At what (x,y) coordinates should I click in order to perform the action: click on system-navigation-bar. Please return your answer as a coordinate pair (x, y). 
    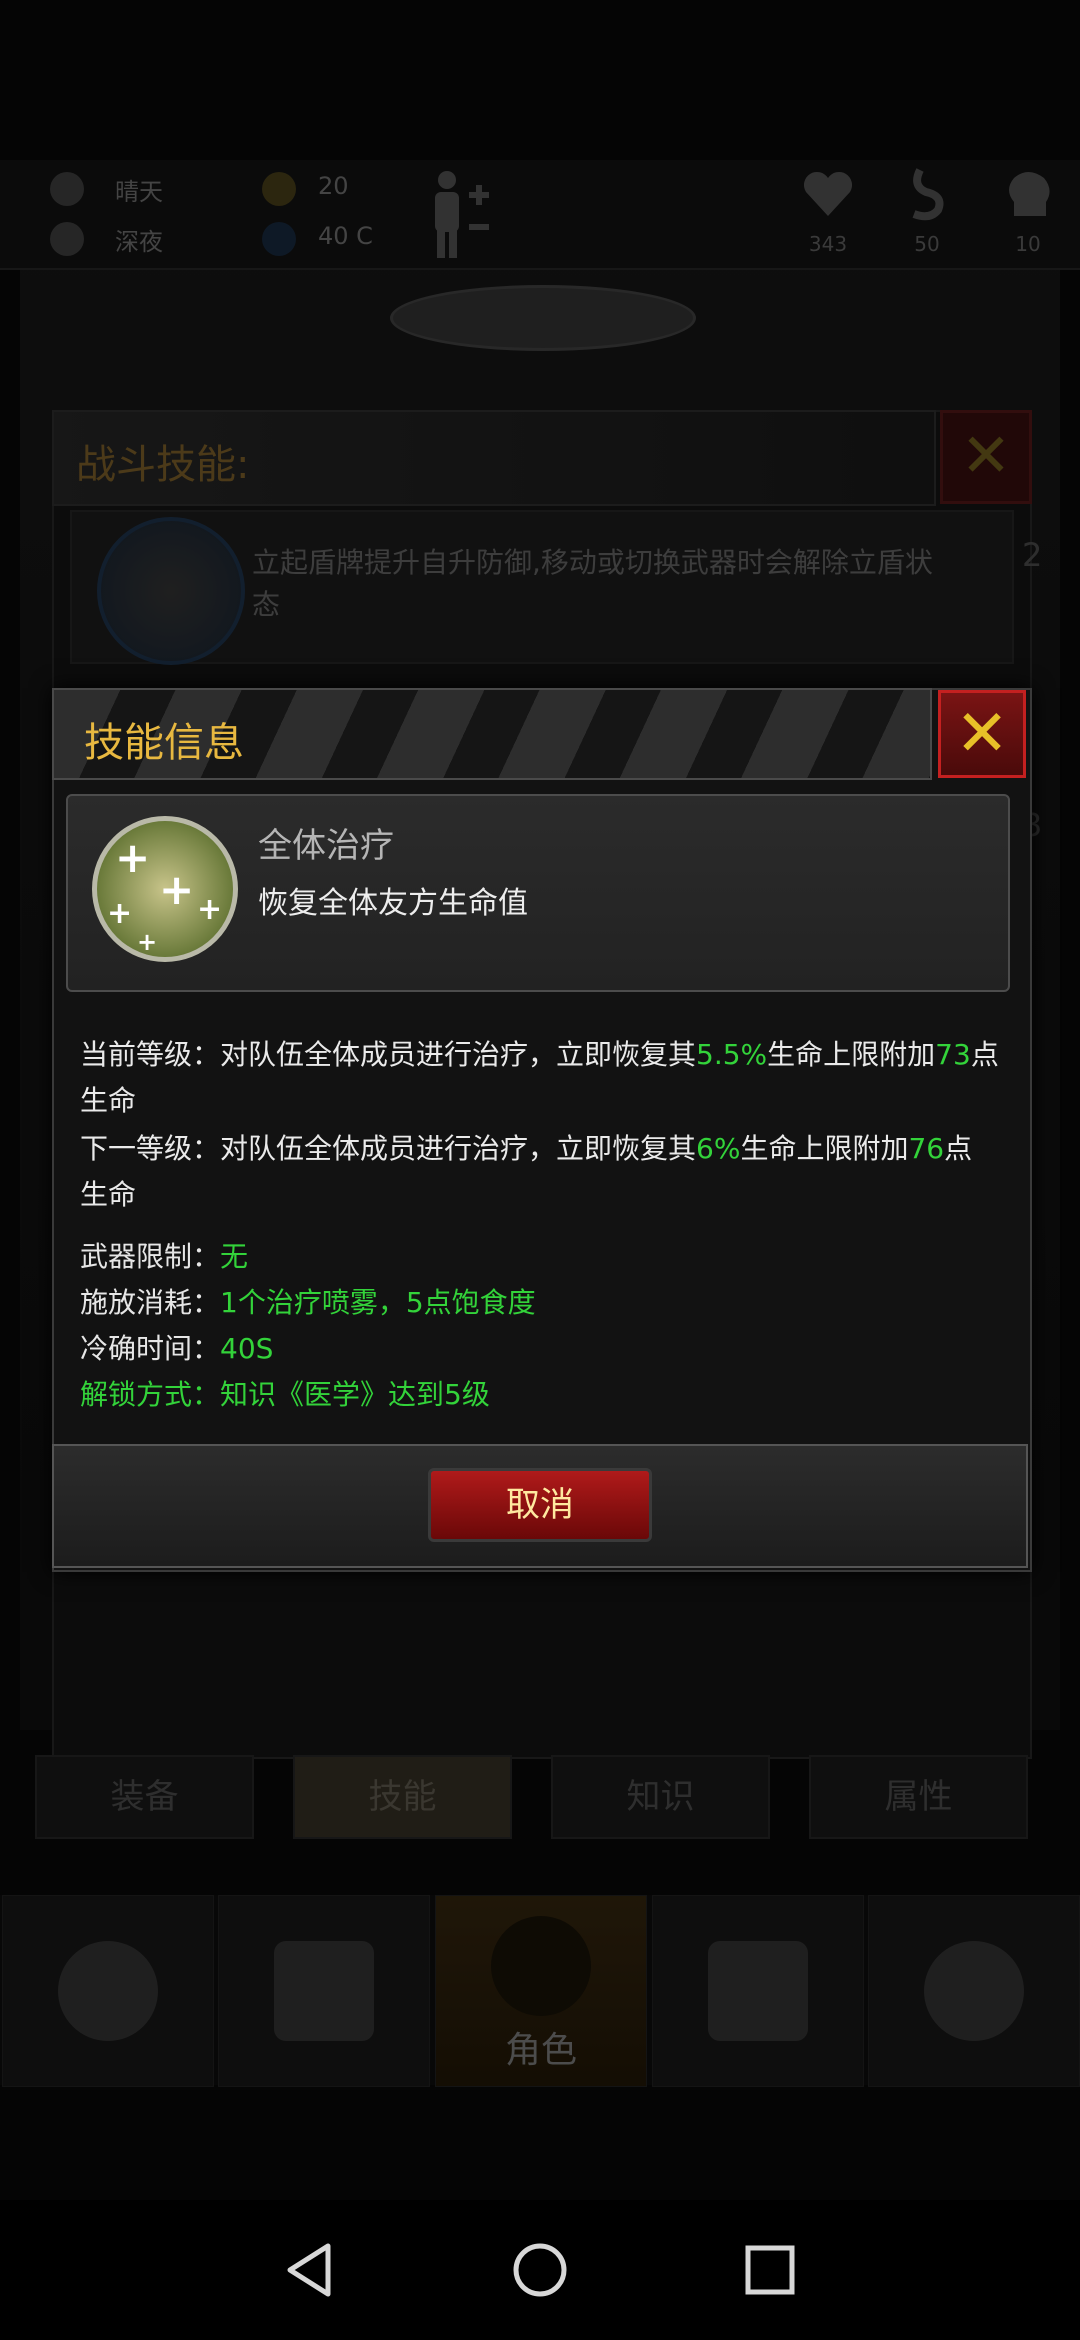
    Looking at the image, I should click on (540, 2270).